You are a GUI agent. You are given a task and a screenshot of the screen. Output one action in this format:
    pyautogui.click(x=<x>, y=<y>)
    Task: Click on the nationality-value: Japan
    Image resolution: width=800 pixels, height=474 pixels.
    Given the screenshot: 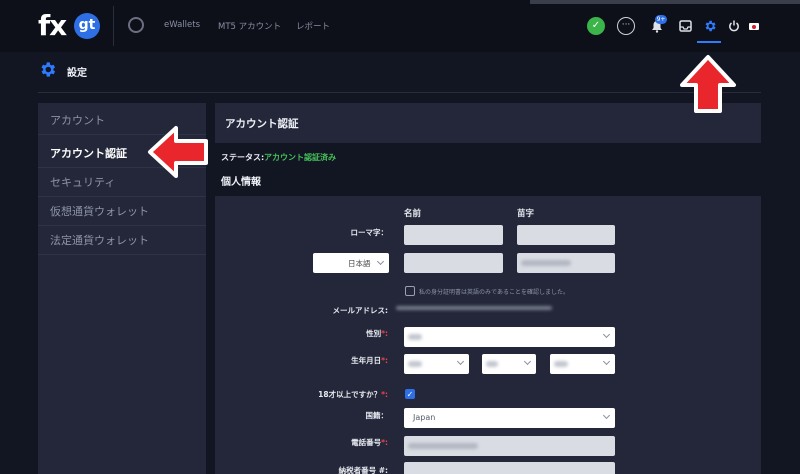 What is the action you would take?
    pyautogui.click(x=424, y=417)
    